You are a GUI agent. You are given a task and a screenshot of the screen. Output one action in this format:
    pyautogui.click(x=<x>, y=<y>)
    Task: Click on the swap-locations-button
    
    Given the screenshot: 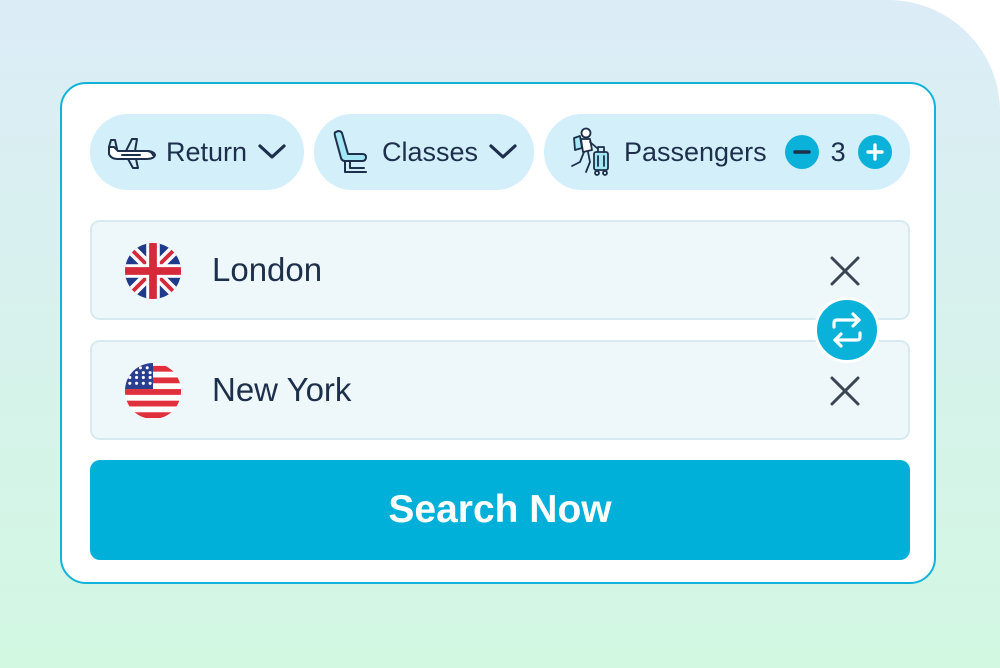 What is the action you would take?
    pyautogui.click(x=847, y=330)
    